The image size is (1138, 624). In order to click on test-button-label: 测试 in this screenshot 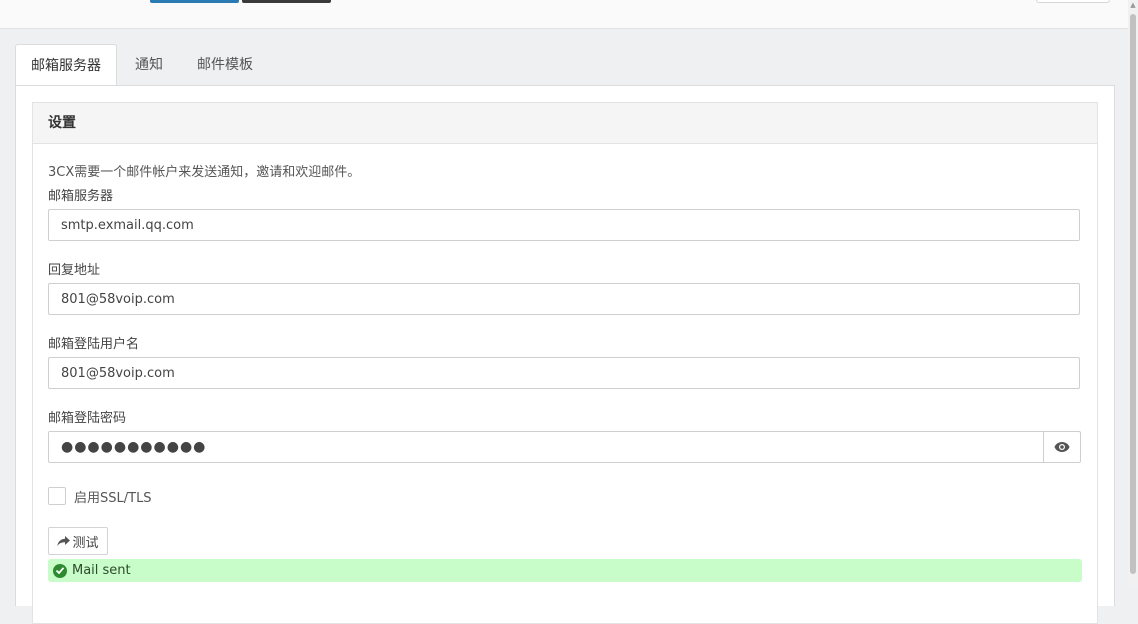, I will do `click(85, 543)`.